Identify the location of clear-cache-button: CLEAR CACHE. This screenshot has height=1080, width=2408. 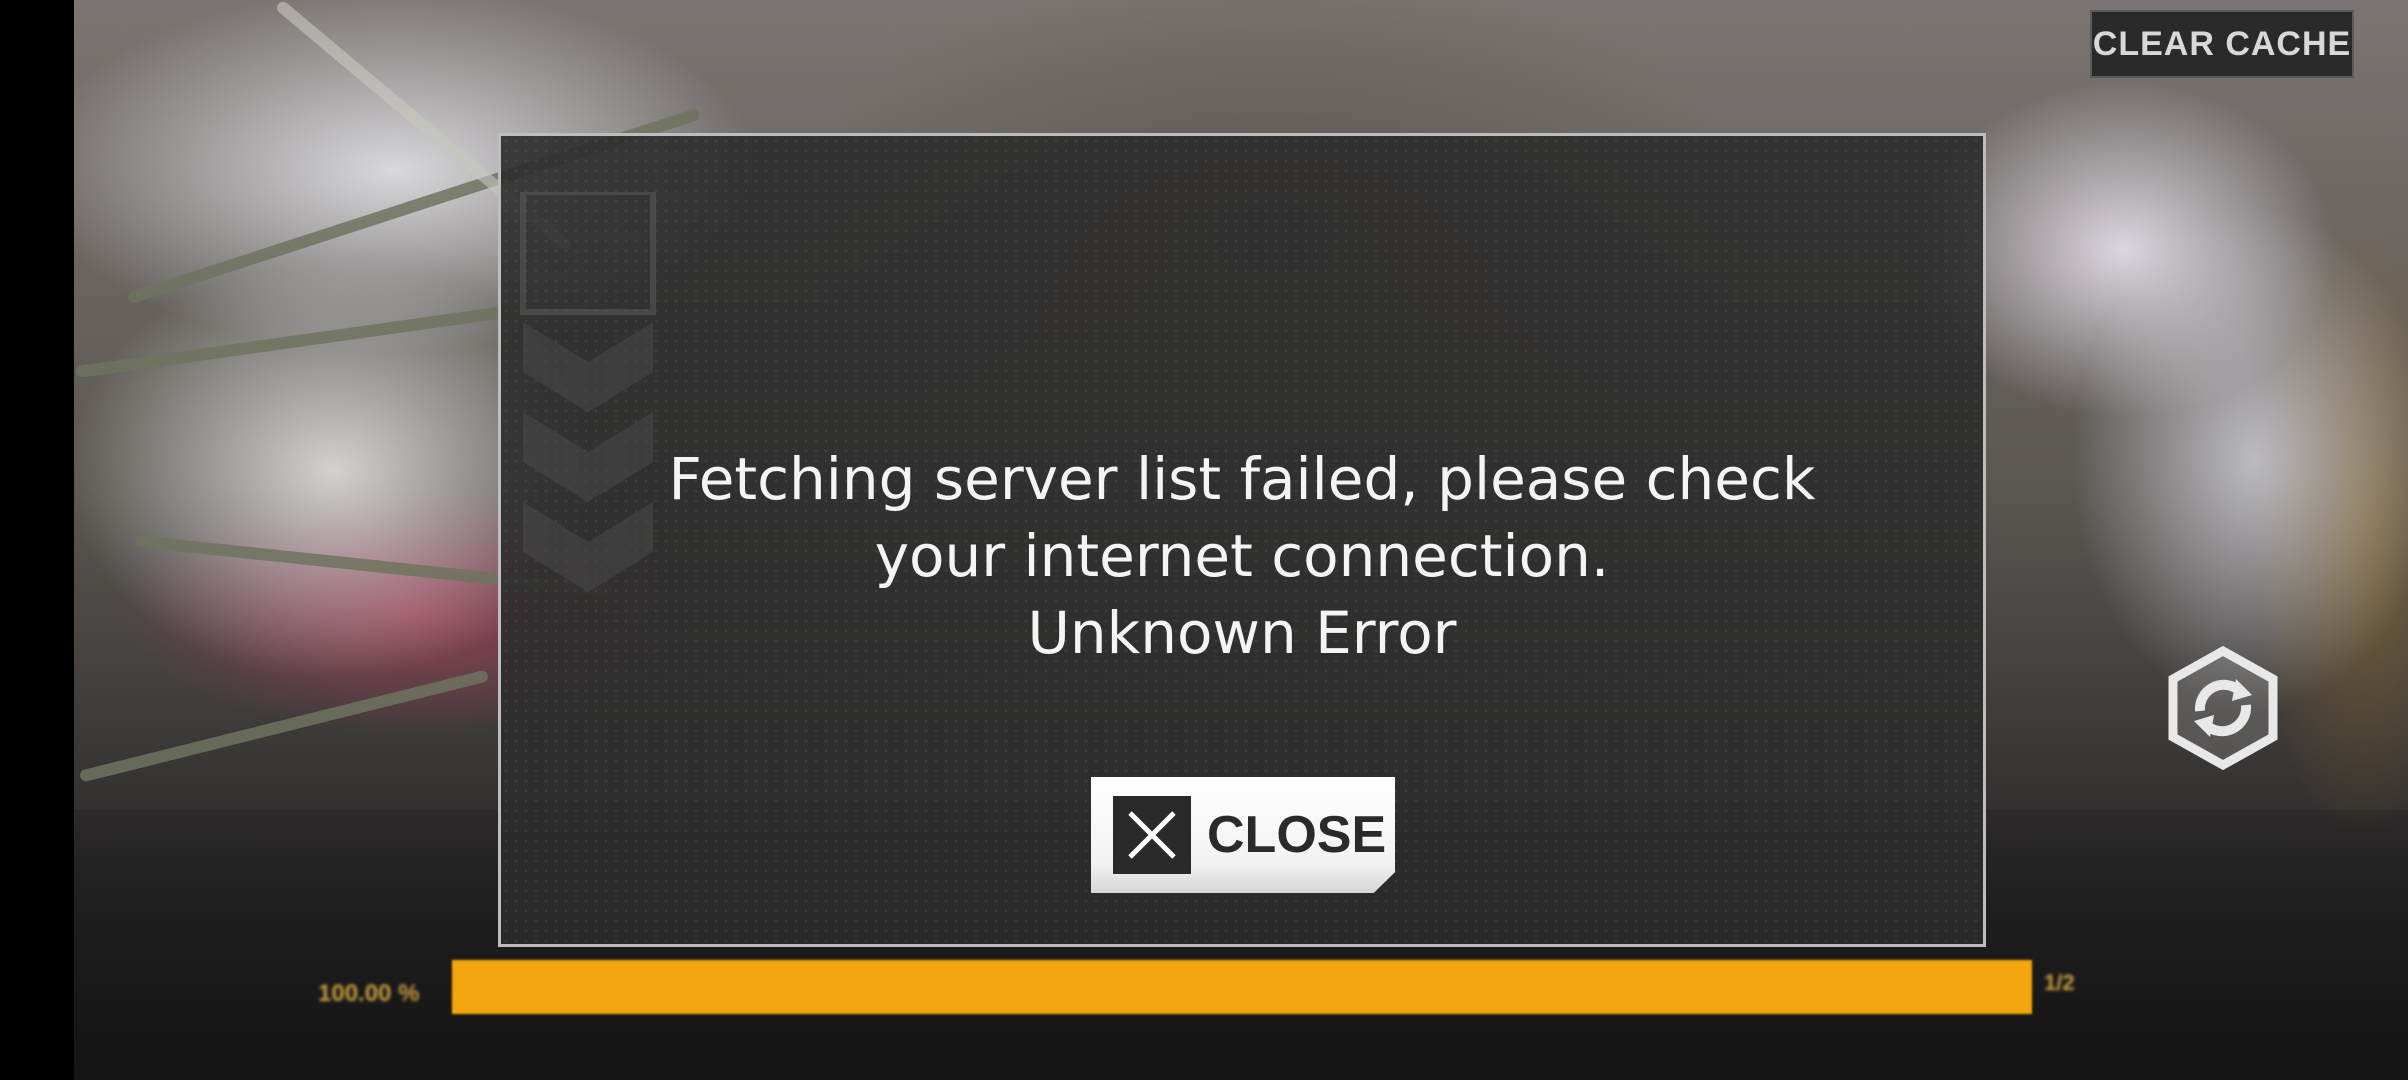
(2222, 44).